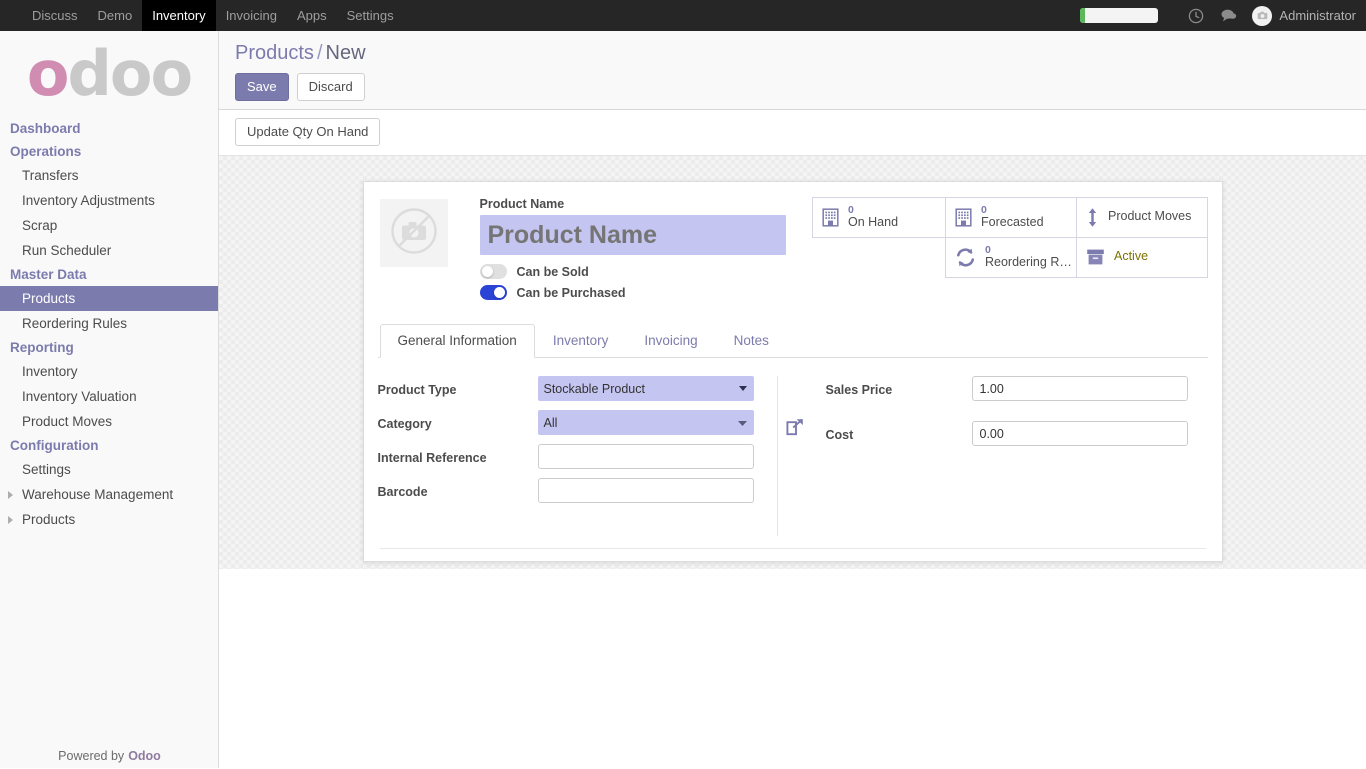  Describe the element at coordinates (963, 217) in the screenshot. I see `building-icon` at that location.